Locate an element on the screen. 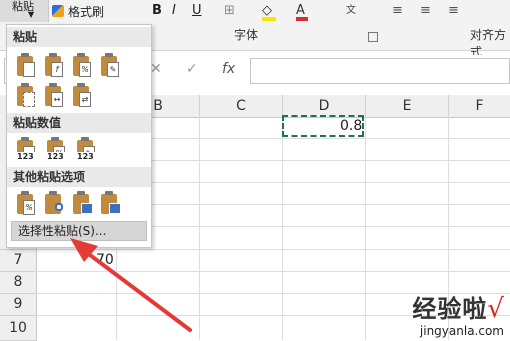  watermark: 经验啦√ jingyanla.com is located at coordinates (458, 313).